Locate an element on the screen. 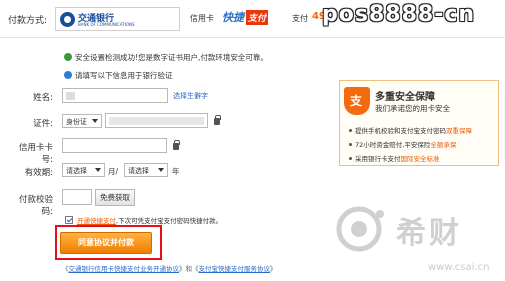 This screenshot has height=281, width=505. check-shield-icon is located at coordinates (68, 57).